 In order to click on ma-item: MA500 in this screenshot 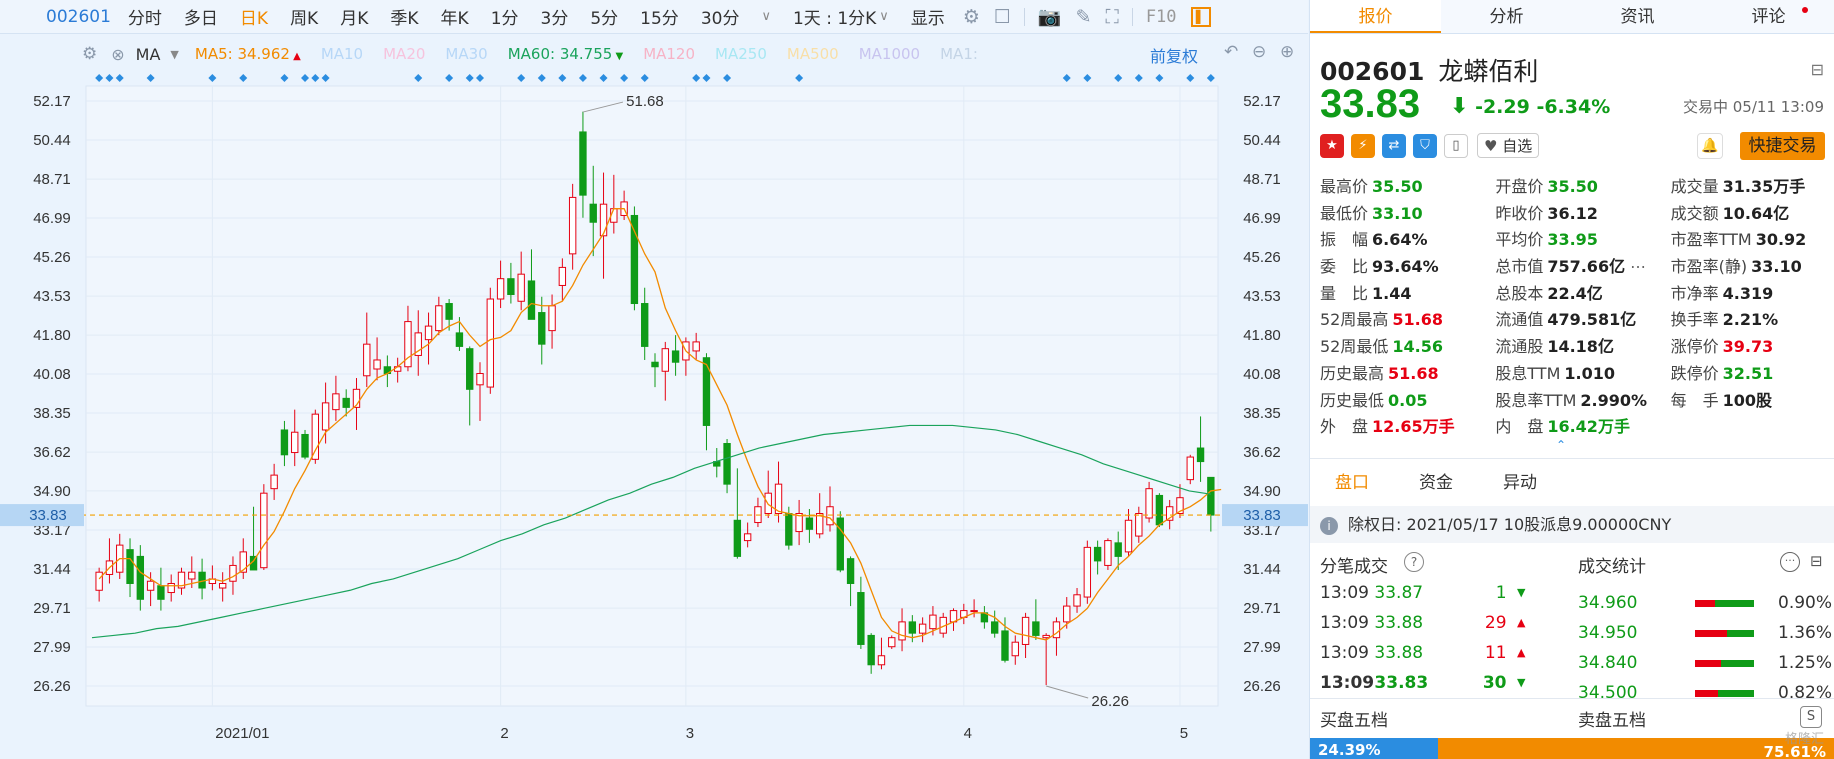, I will do `click(813, 54)`.